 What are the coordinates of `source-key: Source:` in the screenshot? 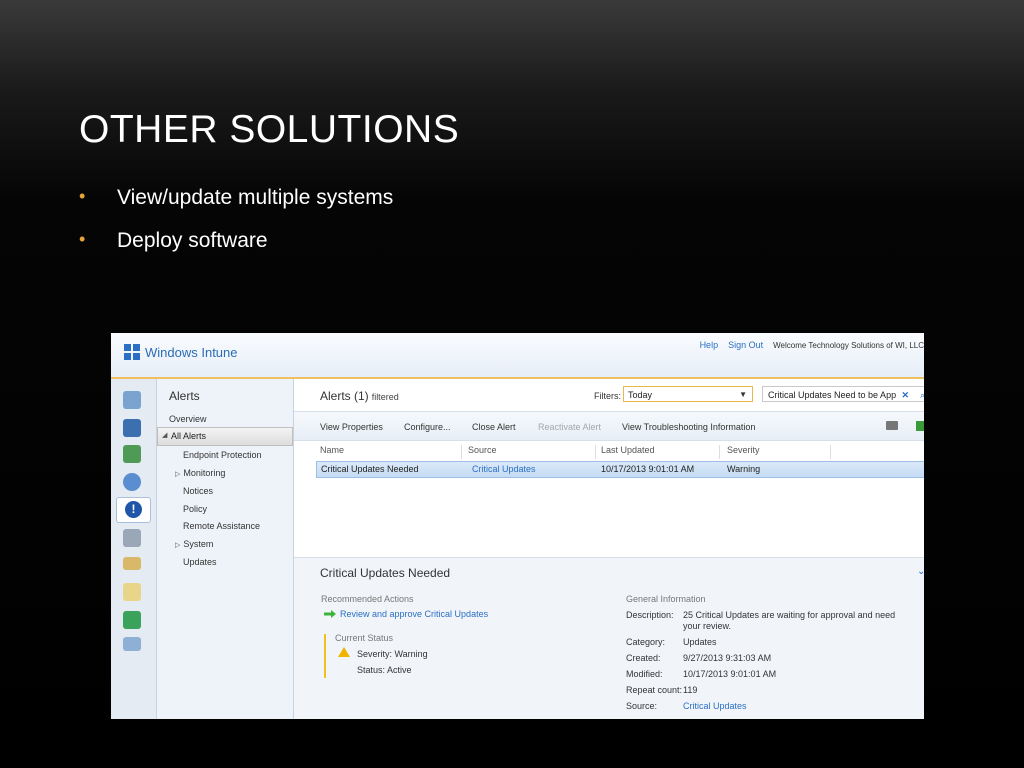 It's located at (642, 706).